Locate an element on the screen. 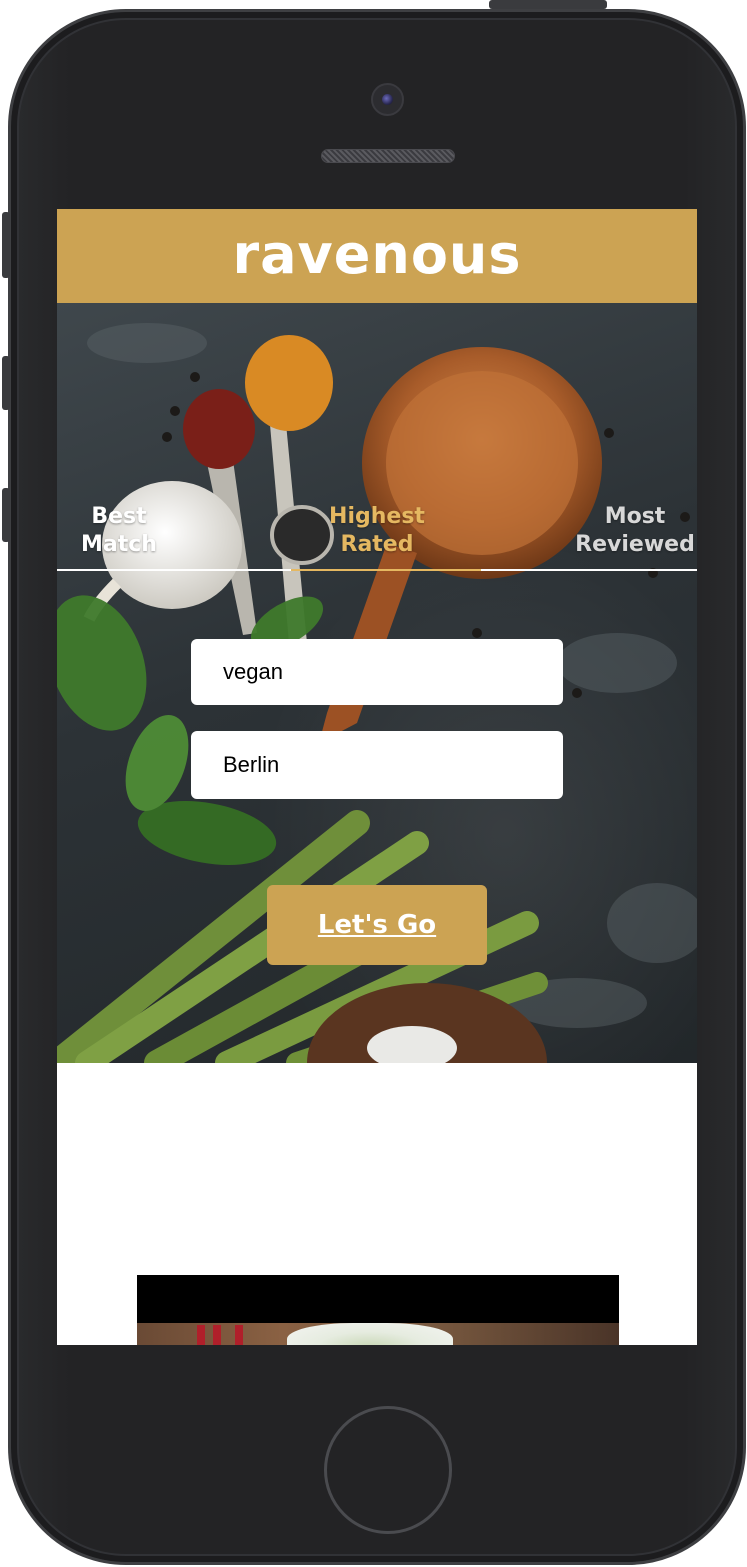  sort-option-label: Best is located at coordinates (119, 516).